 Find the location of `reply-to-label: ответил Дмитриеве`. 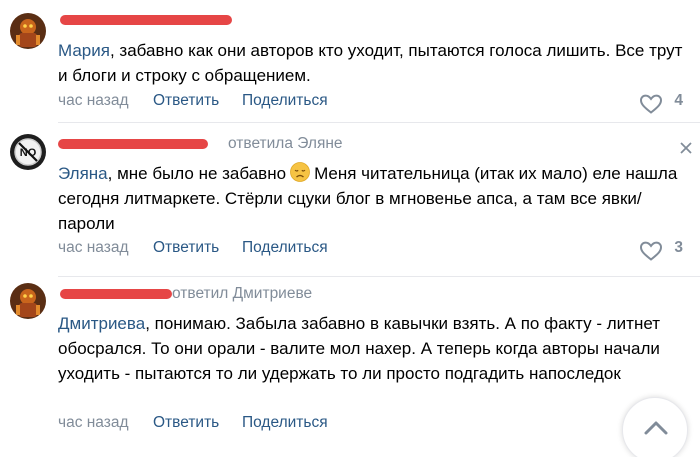

reply-to-label: ответил Дмитриеве is located at coordinates (242, 294).